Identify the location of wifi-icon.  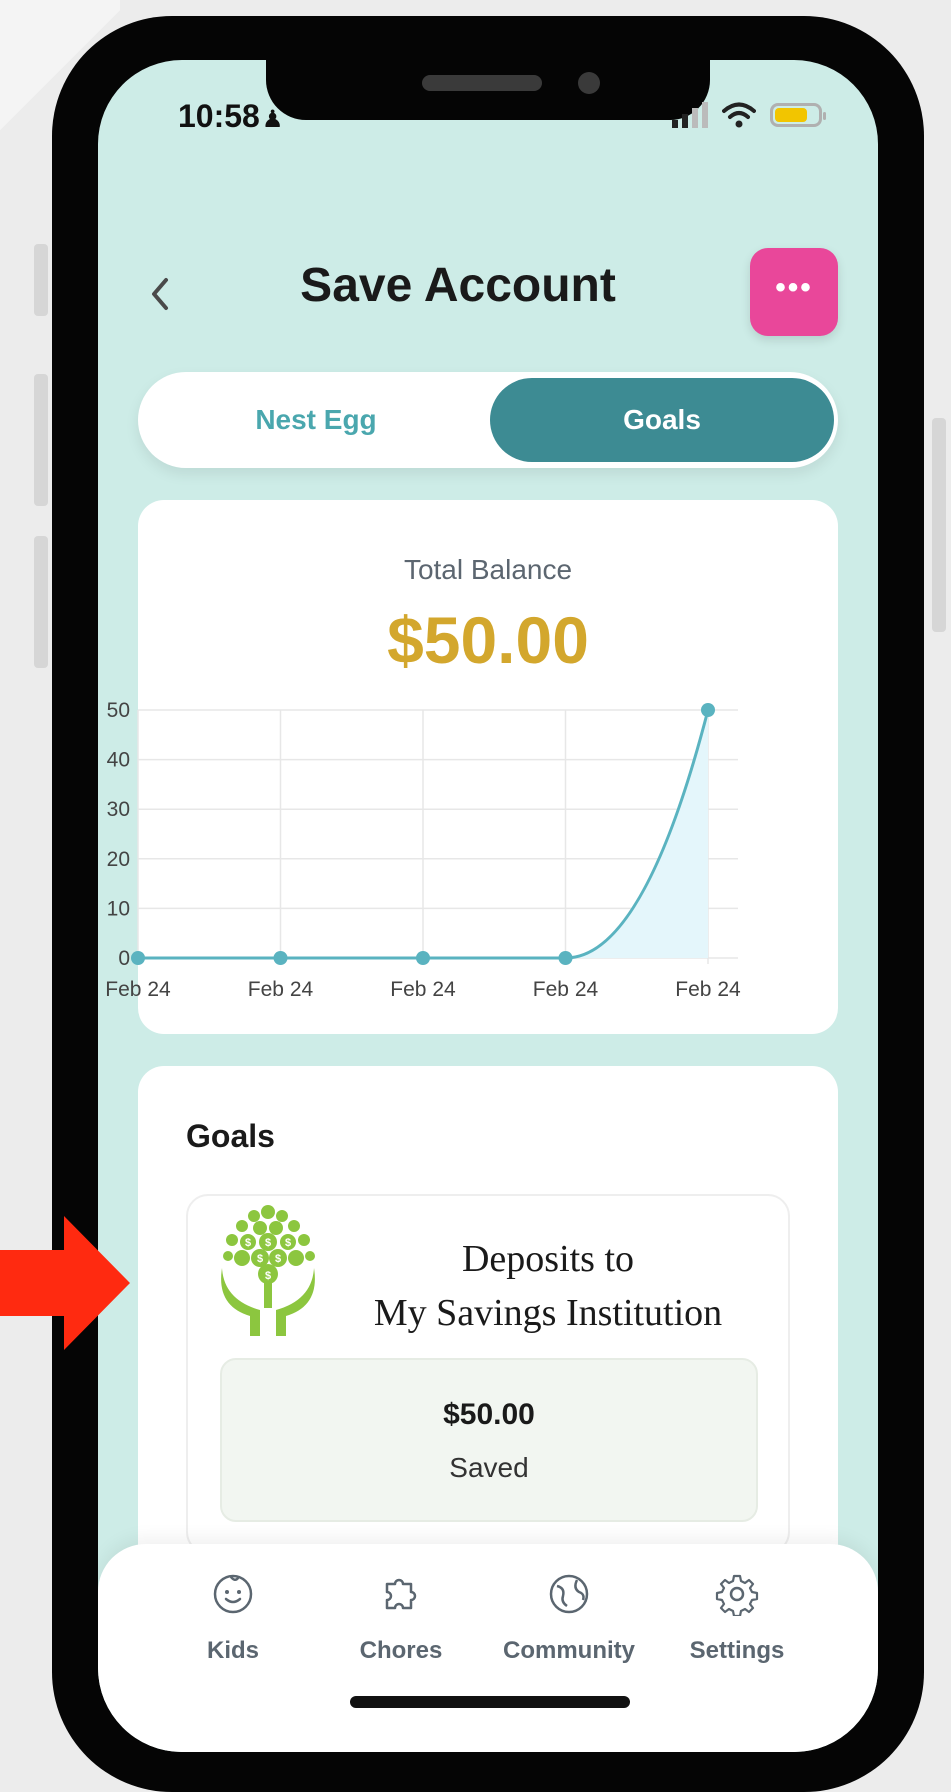
(739, 115).